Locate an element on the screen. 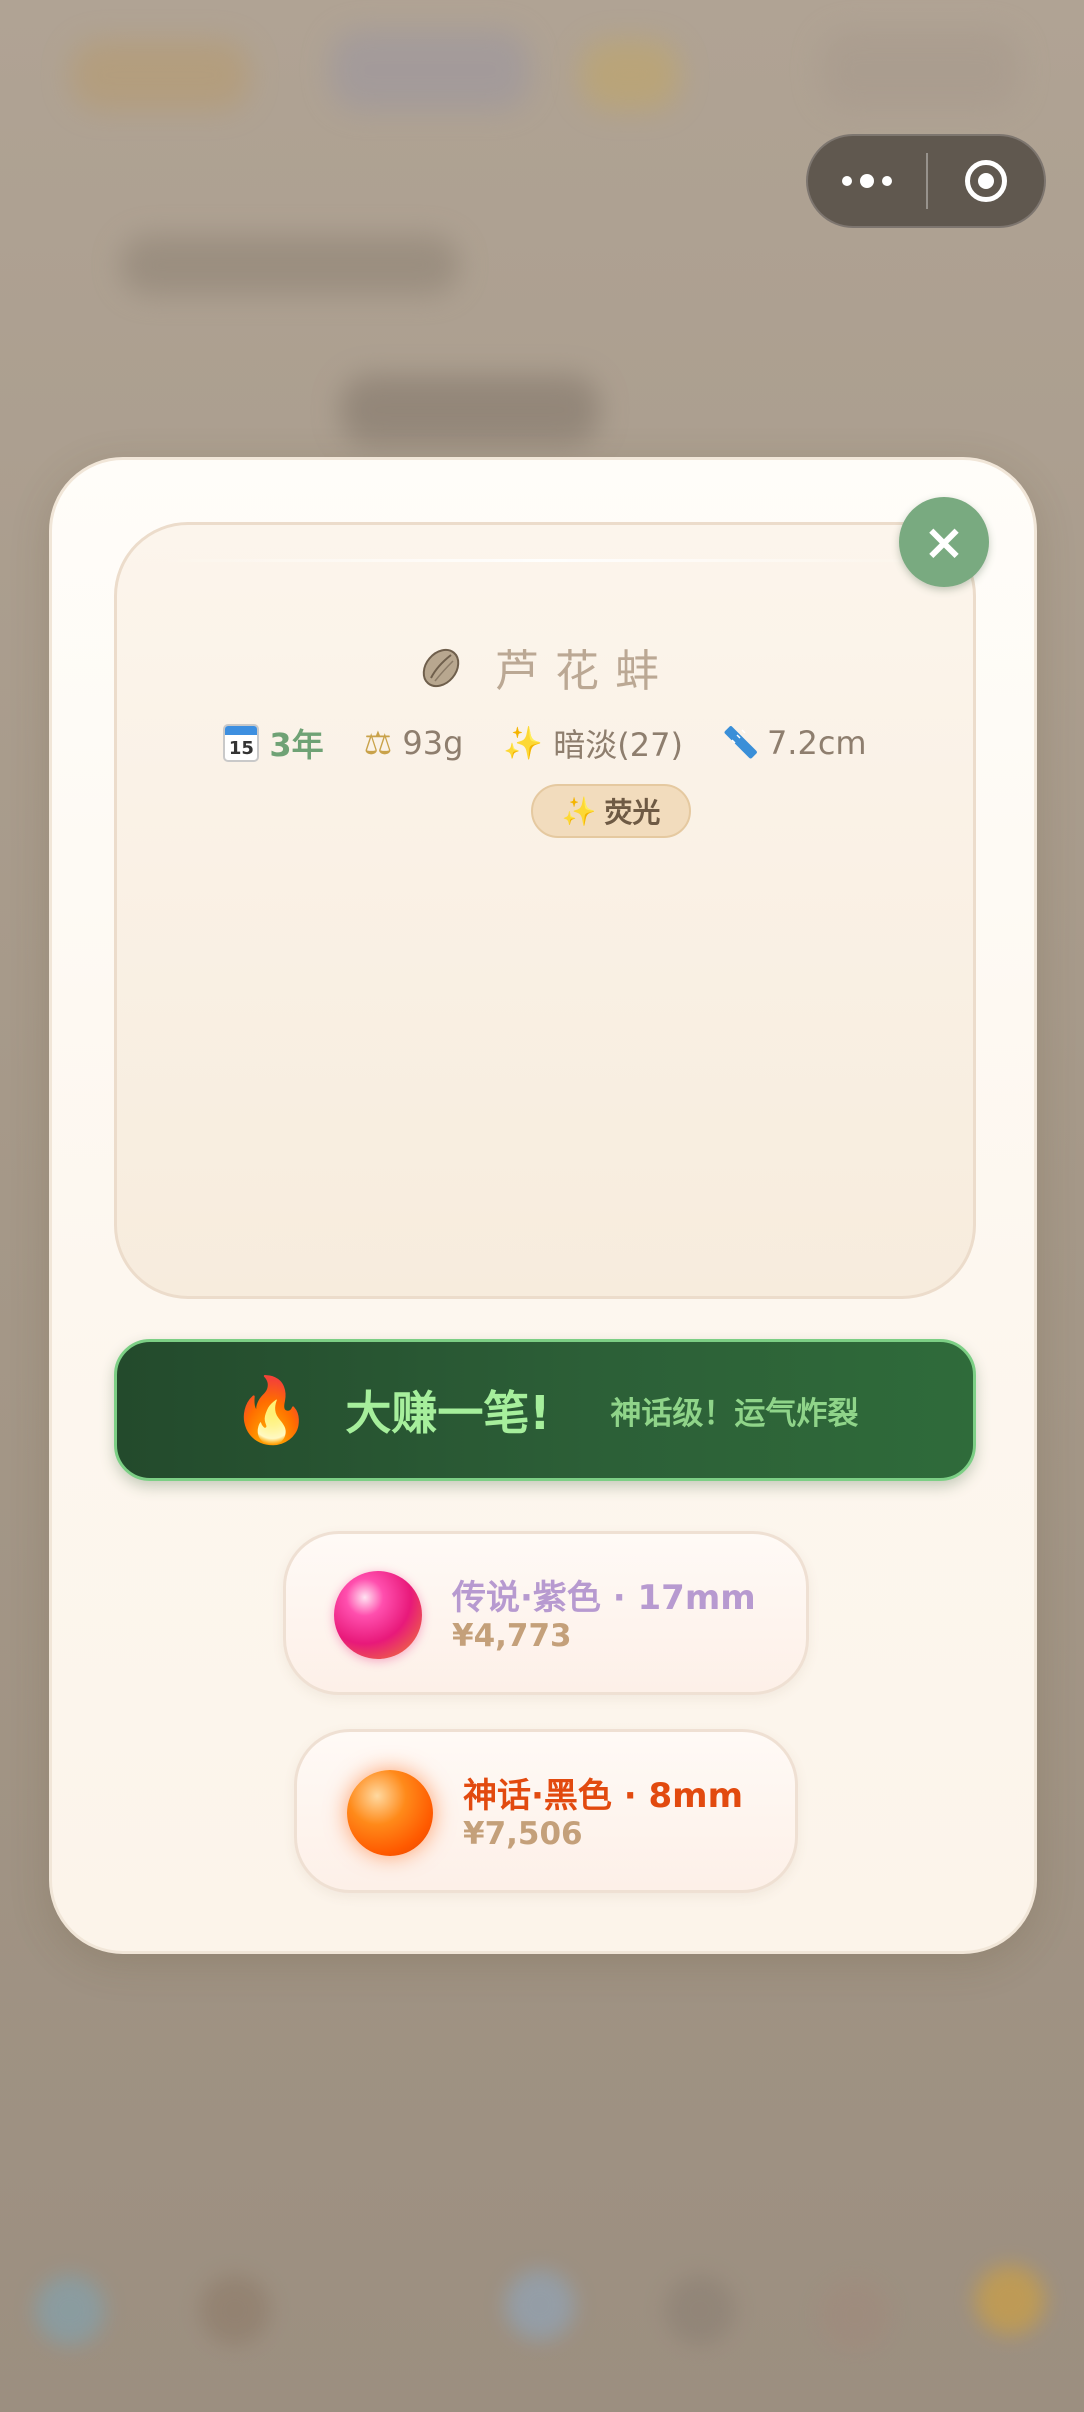 This screenshot has height=2412, width=1084. more-dots-icon is located at coordinates (867, 181).